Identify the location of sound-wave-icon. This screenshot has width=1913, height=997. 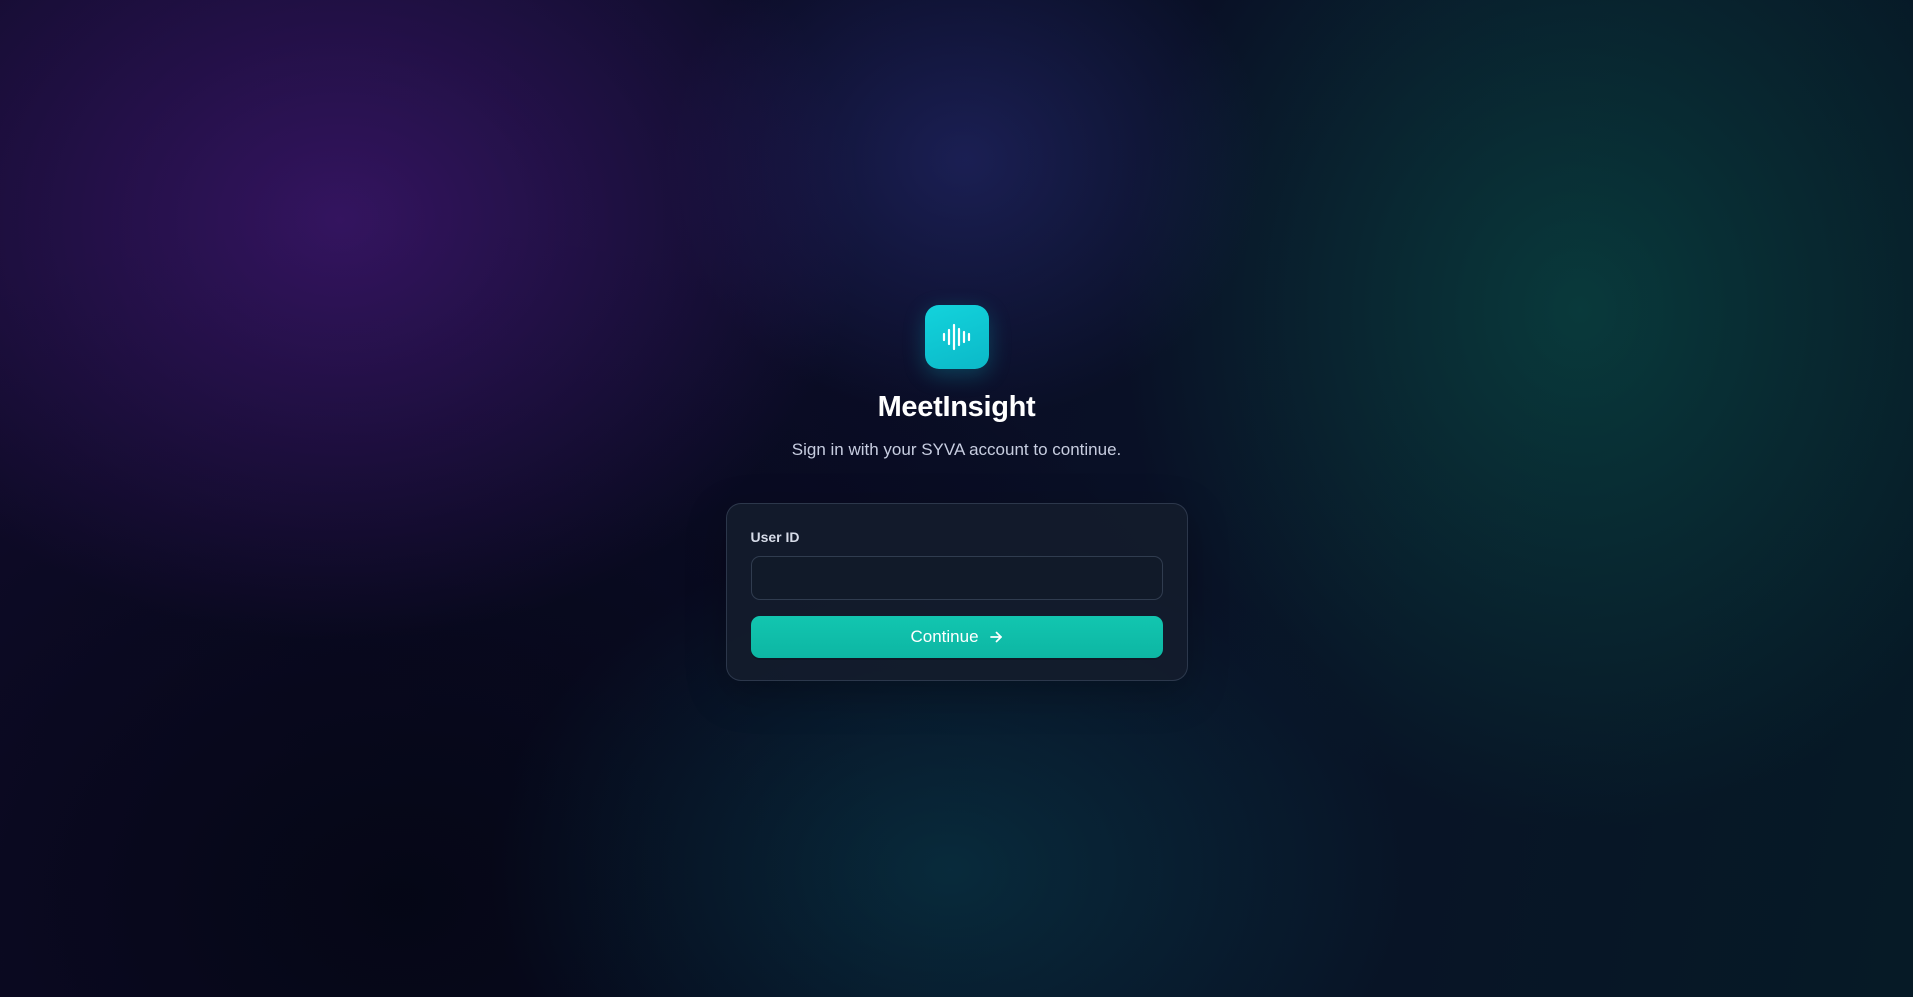
(956, 337).